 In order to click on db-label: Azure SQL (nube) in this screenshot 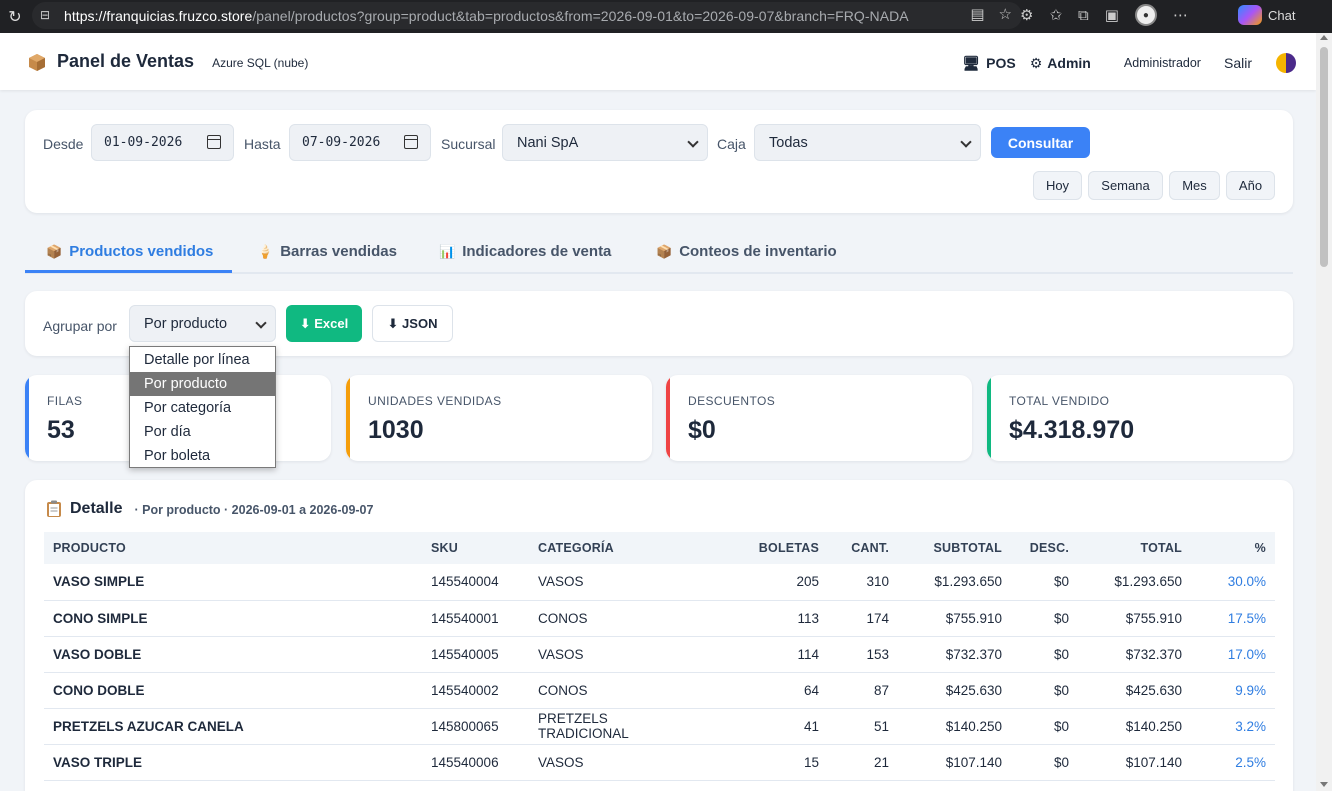, I will do `click(260, 63)`.